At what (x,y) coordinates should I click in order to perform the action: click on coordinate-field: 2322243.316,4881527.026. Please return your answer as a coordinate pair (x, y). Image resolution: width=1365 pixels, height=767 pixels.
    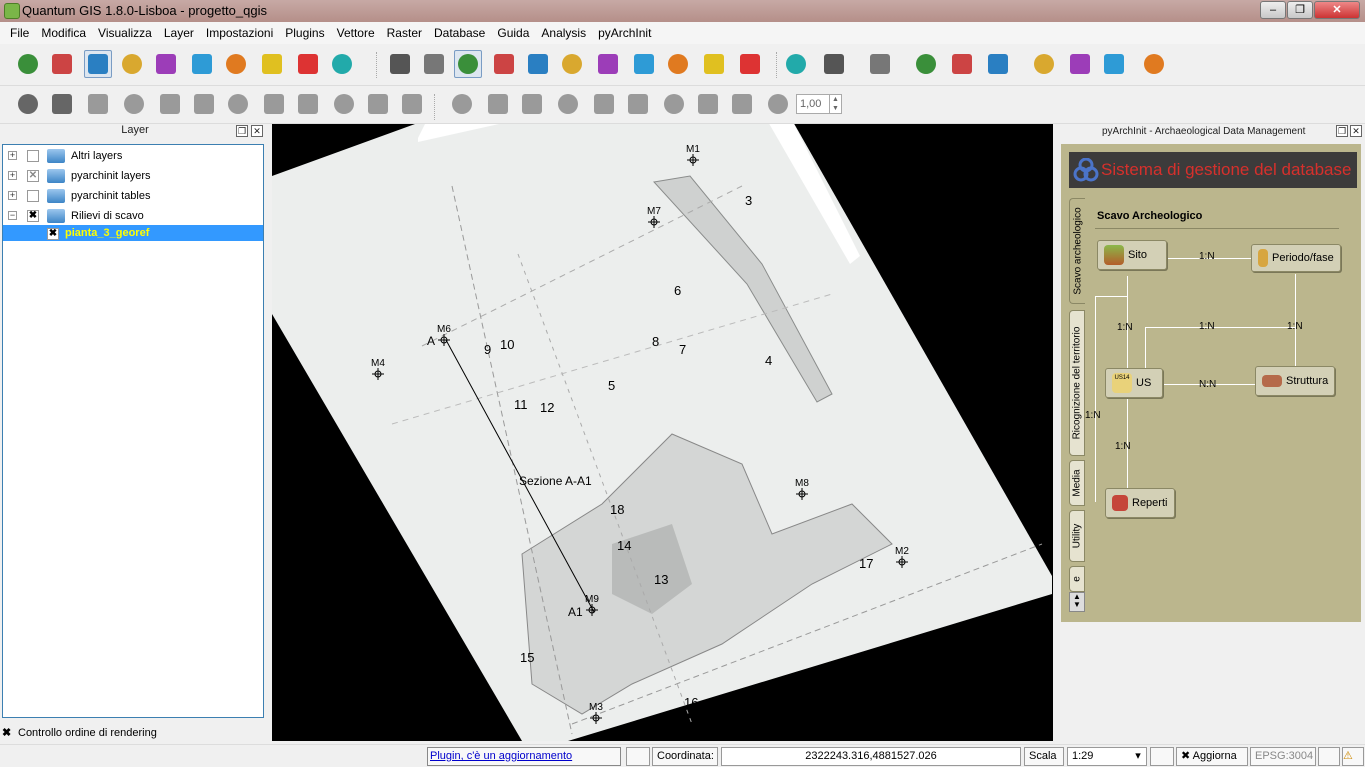
    Looking at the image, I should click on (871, 756).